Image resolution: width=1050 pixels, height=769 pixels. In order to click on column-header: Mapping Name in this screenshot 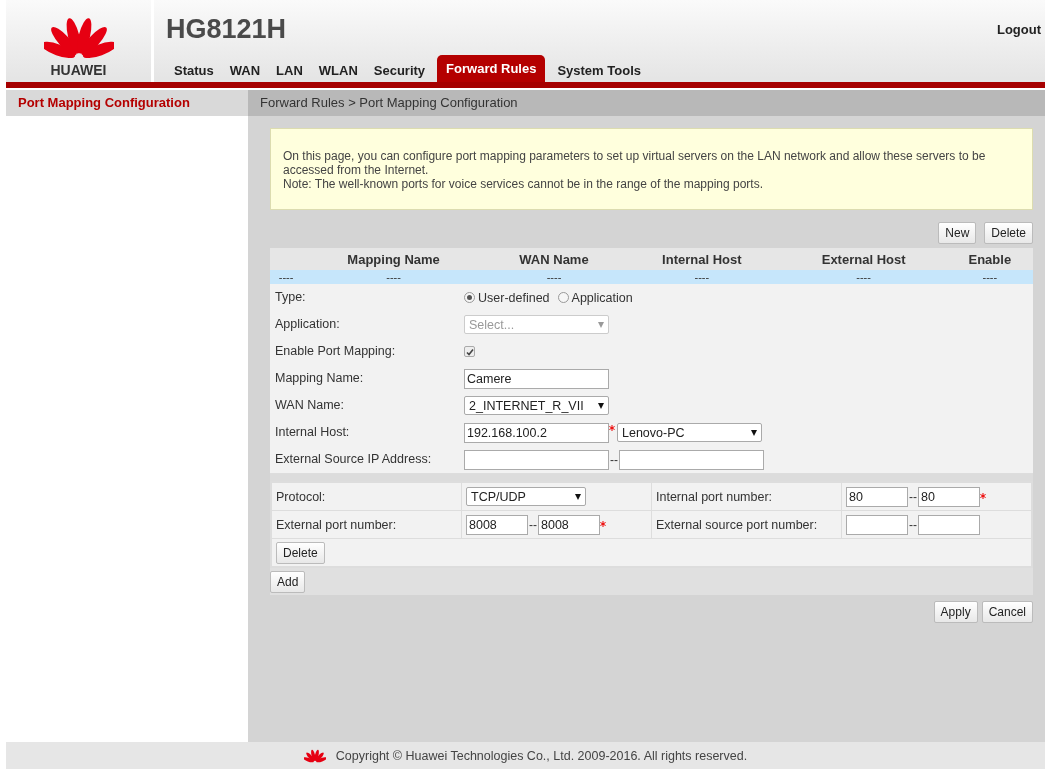, I will do `click(393, 259)`.